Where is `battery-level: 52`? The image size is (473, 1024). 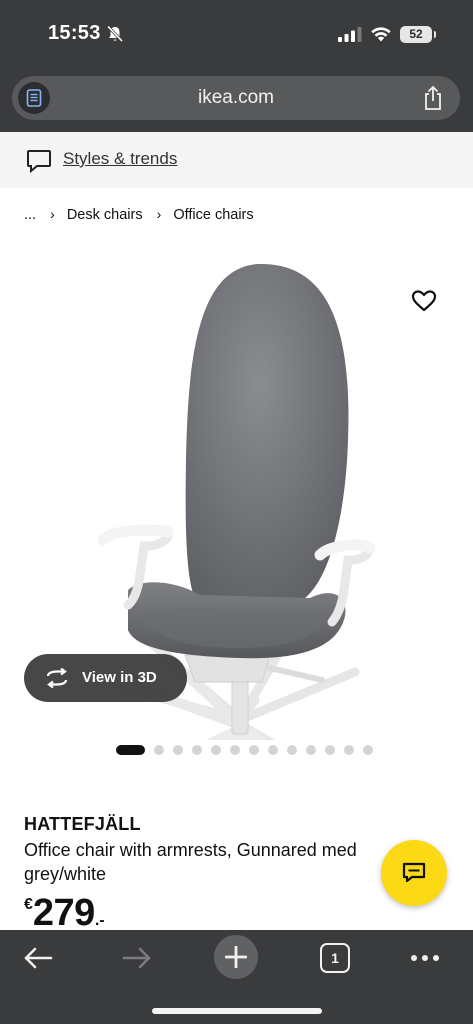 battery-level: 52 is located at coordinates (416, 34).